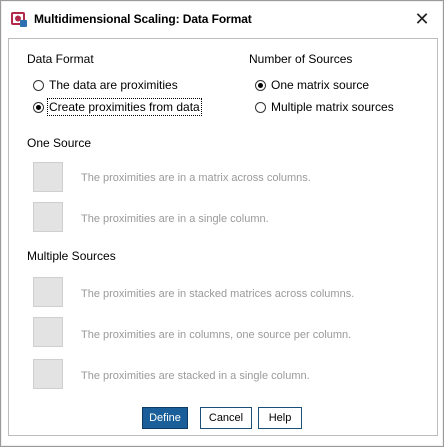 This screenshot has height=447, width=444. Describe the element at coordinates (422, 19) in the screenshot. I see `close-icon: ✕` at that location.